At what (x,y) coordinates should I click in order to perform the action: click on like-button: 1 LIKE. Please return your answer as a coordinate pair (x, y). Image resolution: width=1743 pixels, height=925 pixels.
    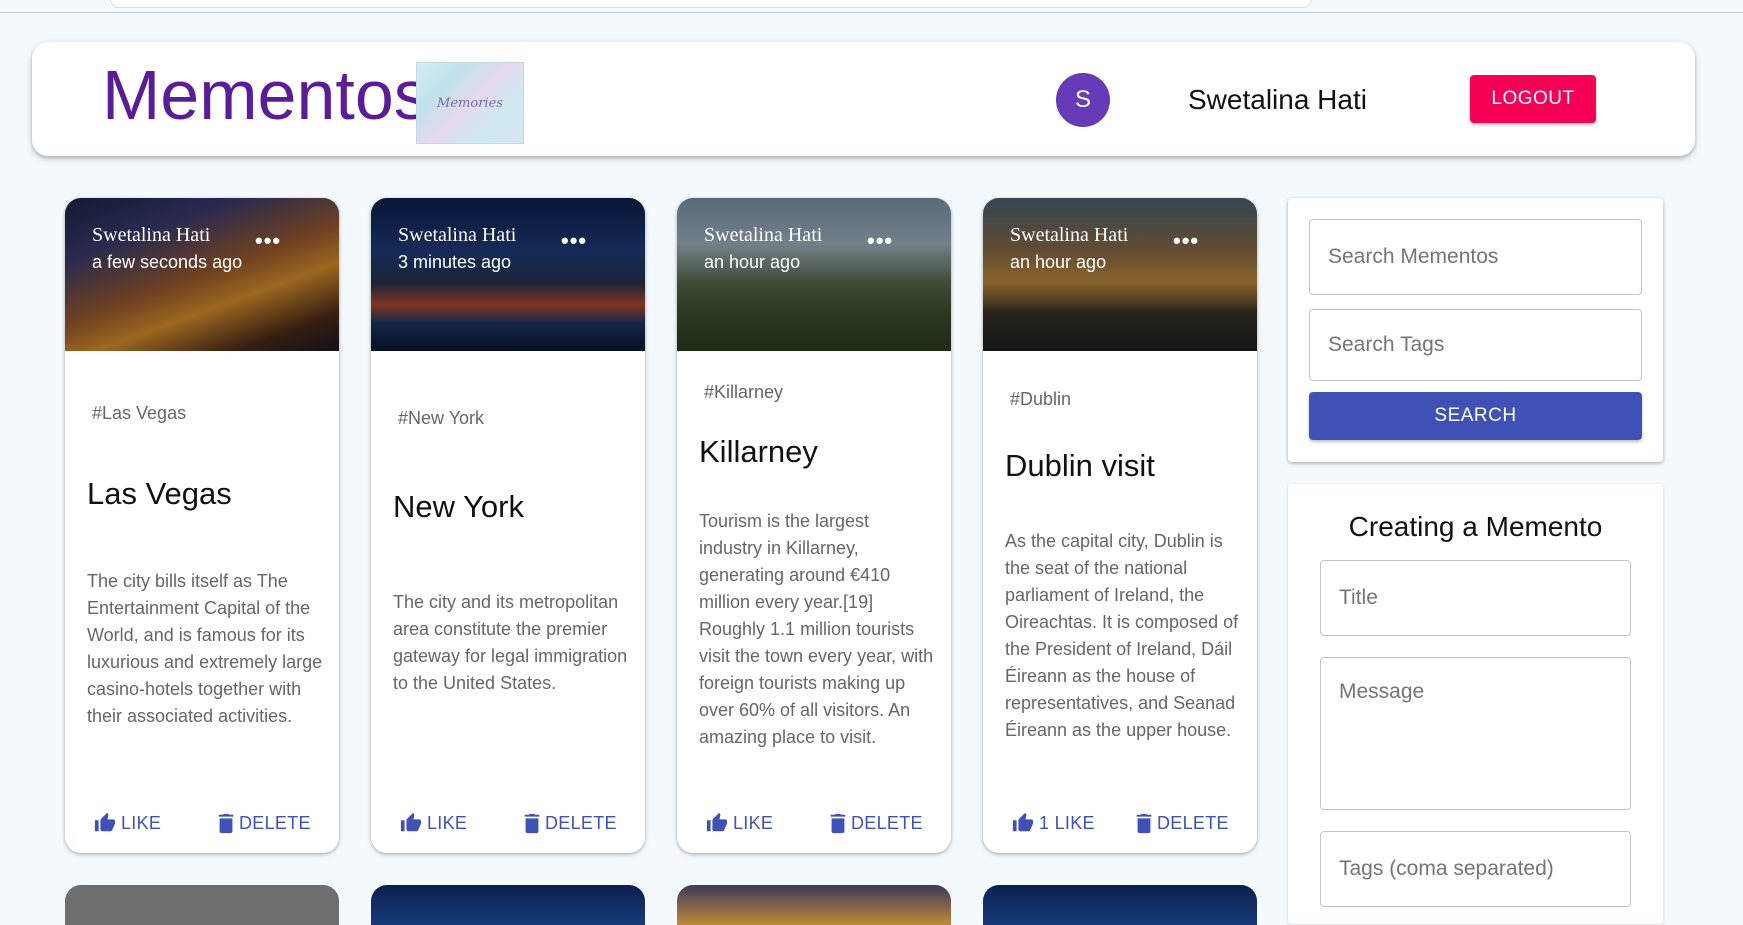
    Looking at the image, I should click on (1053, 823).